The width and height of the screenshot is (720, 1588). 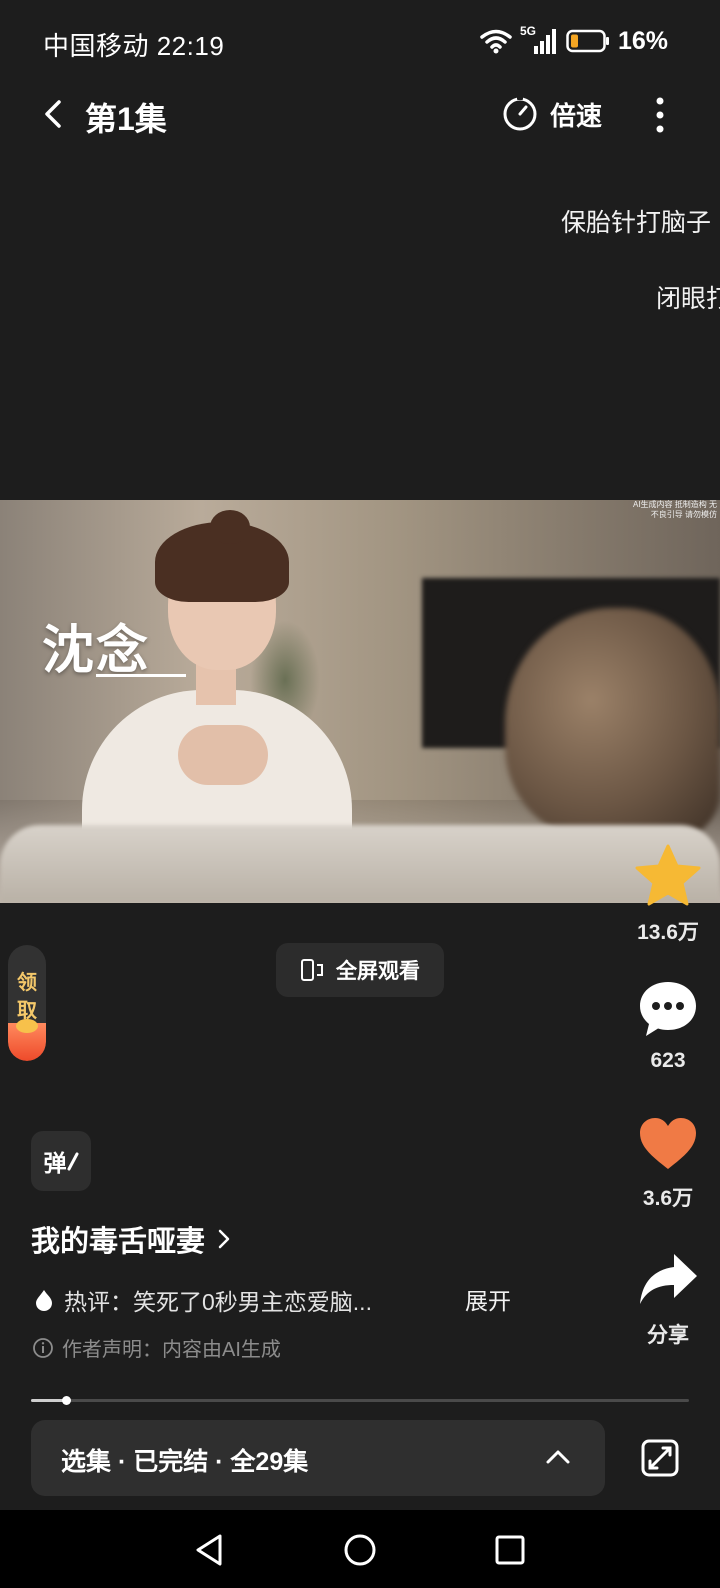 I want to click on fullscreen-button: 全屏观看, so click(x=360, y=970).